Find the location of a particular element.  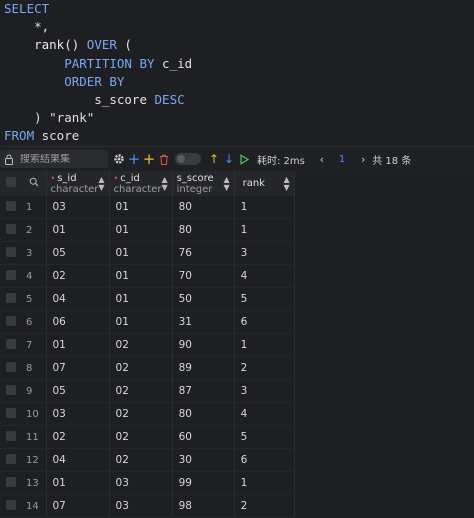

table-cell: 98 is located at coordinates (203, 506).